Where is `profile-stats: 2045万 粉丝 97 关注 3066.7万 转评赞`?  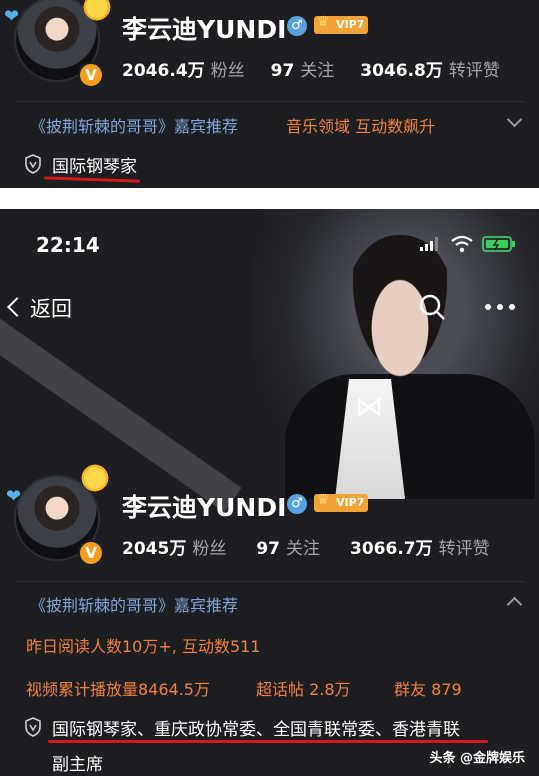 profile-stats: 2045万 粉丝 97 关注 3066.7万 转评赞 is located at coordinates (306, 546).